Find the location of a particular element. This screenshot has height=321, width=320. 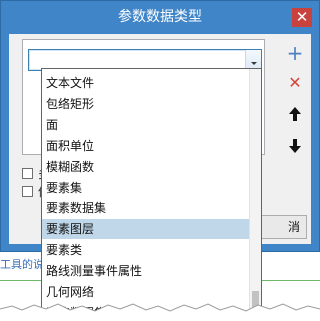

value-table-checkbox is located at coordinates (27, 191).